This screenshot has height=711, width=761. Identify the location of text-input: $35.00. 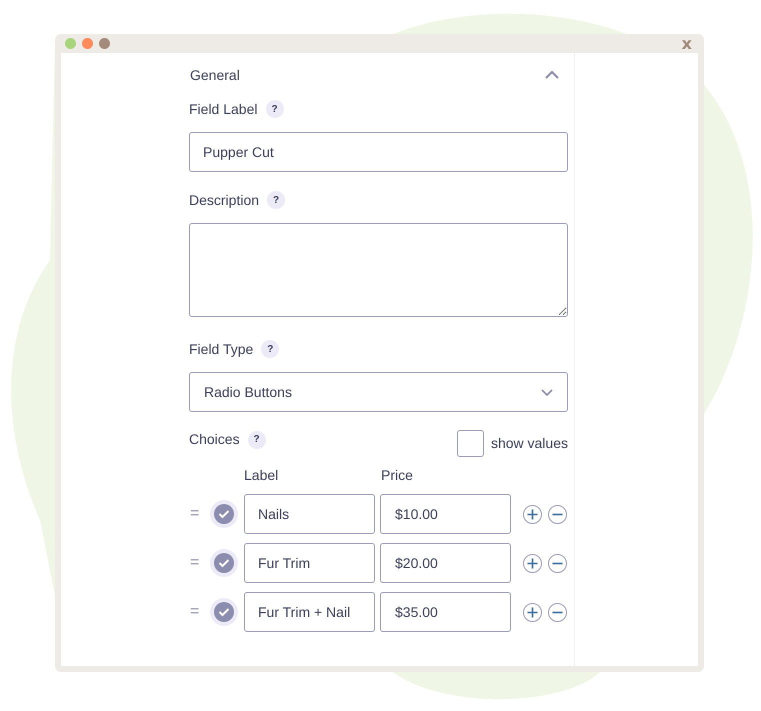
(445, 612).